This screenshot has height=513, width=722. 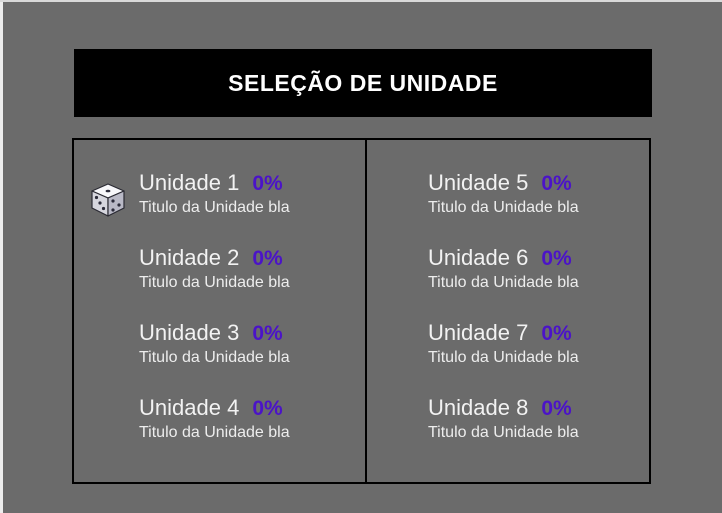 What do you see at coordinates (478, 182) in the screenshot?
I see `unit-name: Unidade 5` at bounding box center [478, 182].